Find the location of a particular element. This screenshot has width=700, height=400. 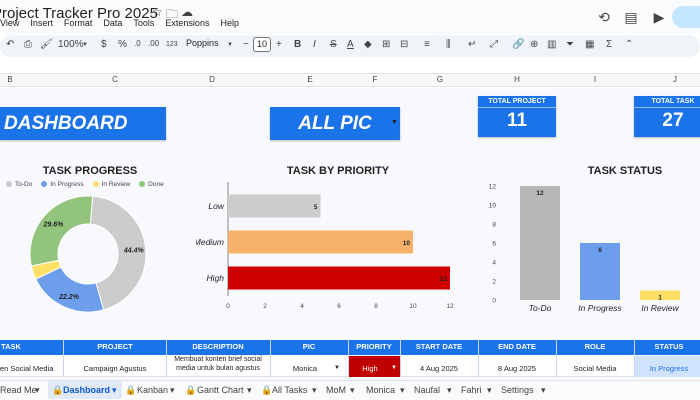

end-date-cell: 8 Aug 2025 is located at coordinates (517, 368).